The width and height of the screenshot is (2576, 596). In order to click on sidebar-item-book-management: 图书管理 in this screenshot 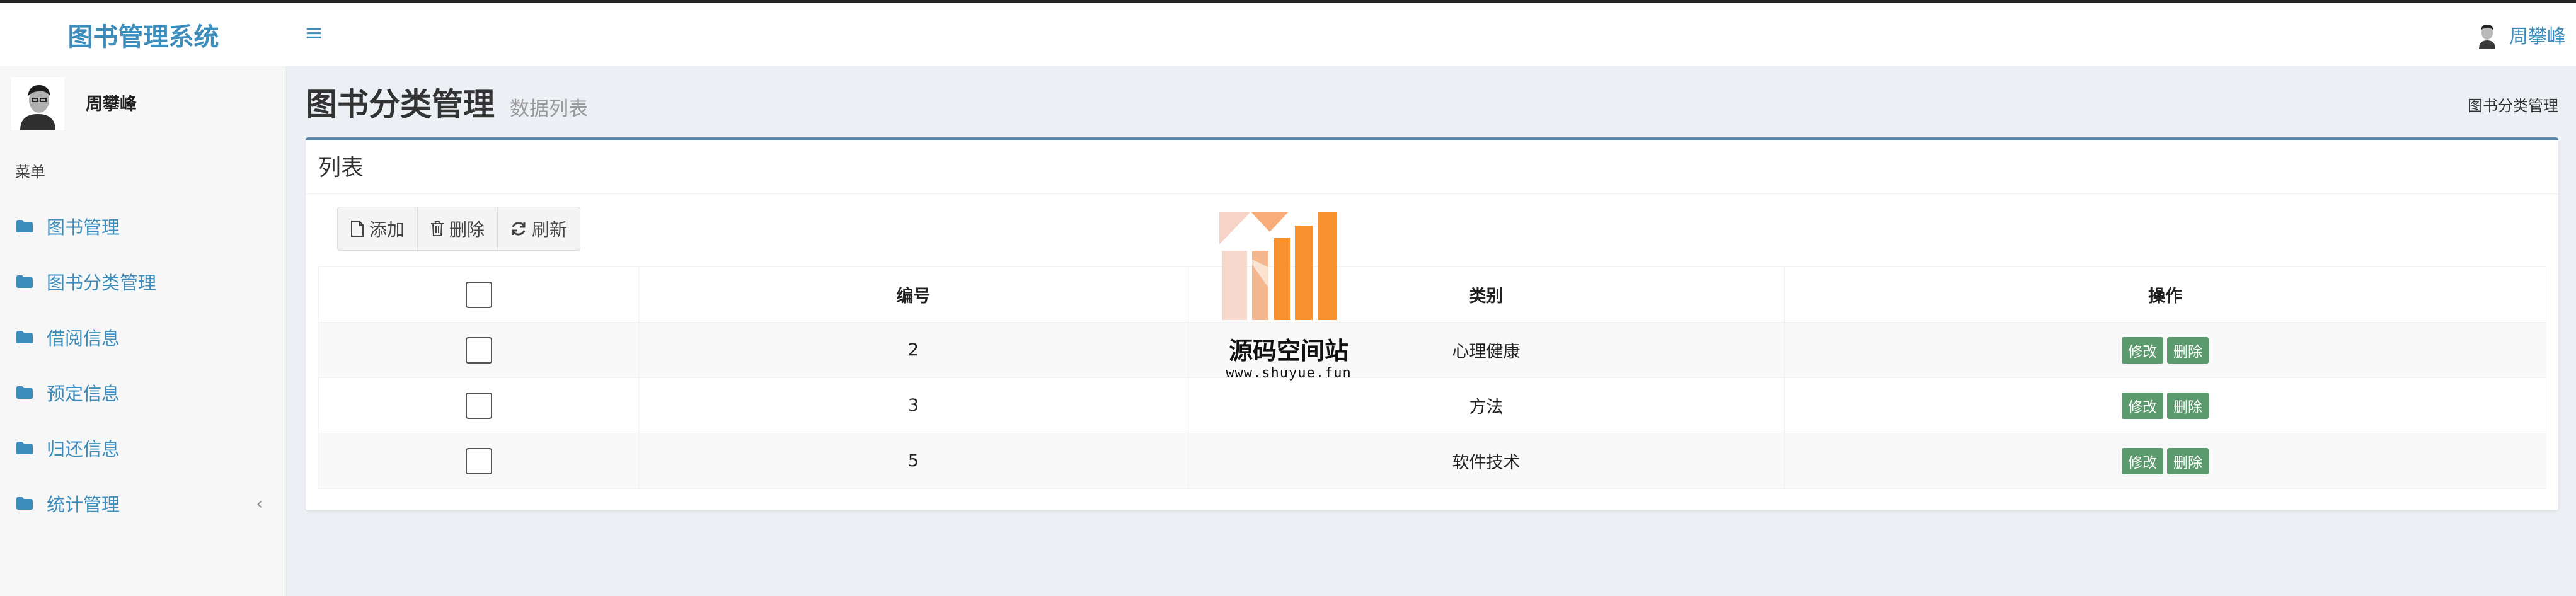, I will do `click(143, 226)`.